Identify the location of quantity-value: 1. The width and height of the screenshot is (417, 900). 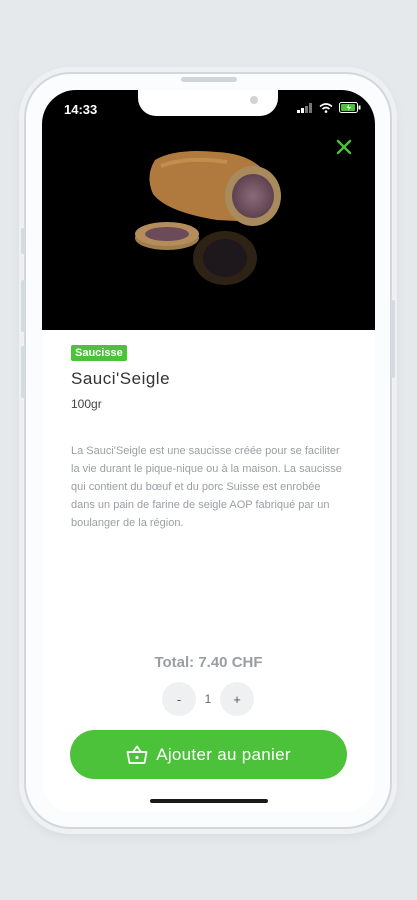
(208, 699).